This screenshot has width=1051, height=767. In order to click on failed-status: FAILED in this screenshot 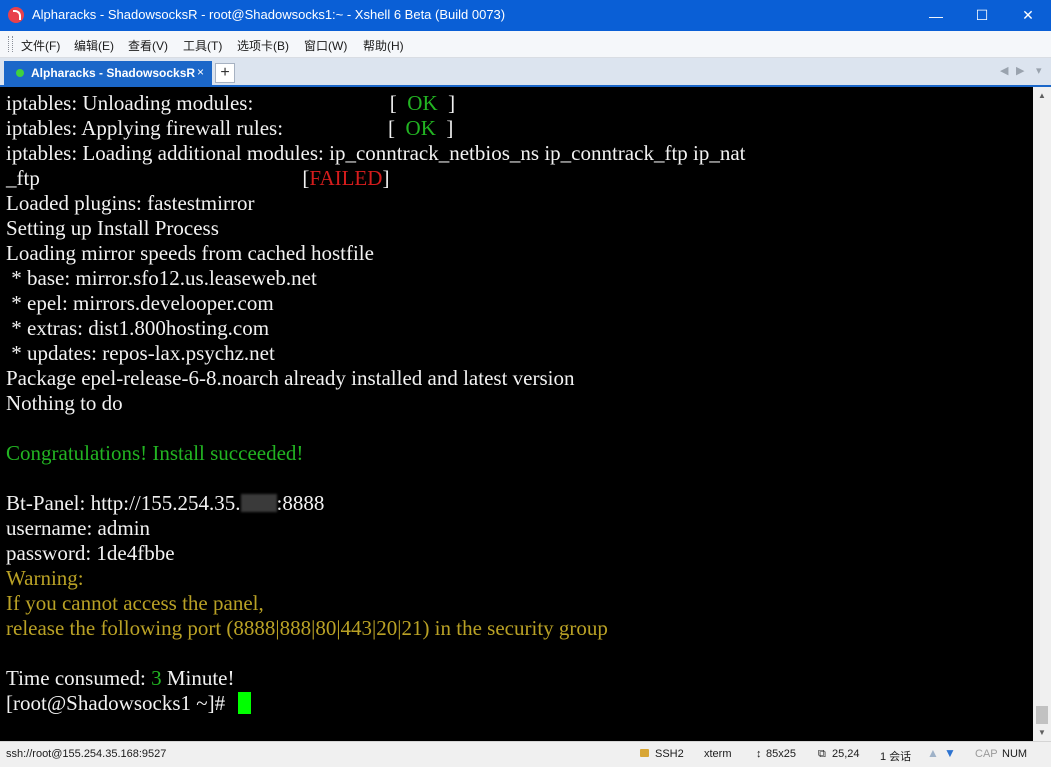, I will do `click(346, 178)`.